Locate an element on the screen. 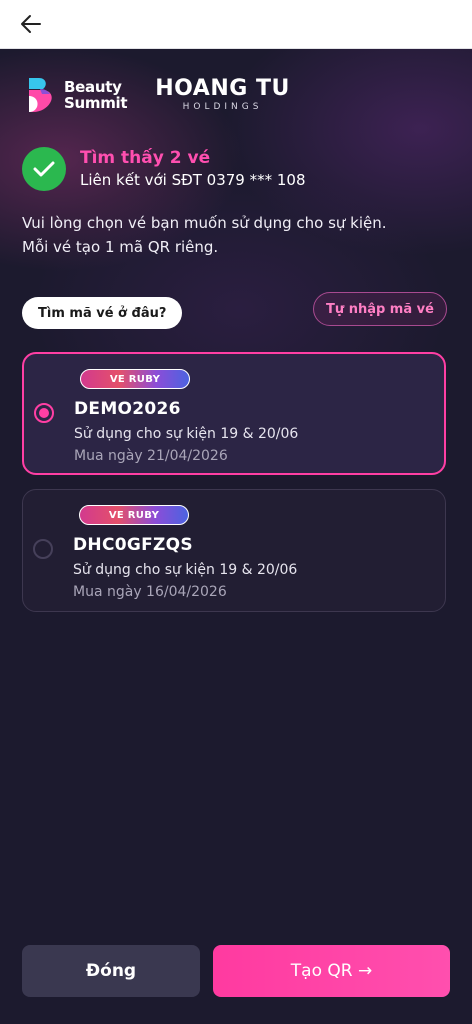  beauty-summit-wordmark: Beauty Summit is located at coordinates (96, 95).